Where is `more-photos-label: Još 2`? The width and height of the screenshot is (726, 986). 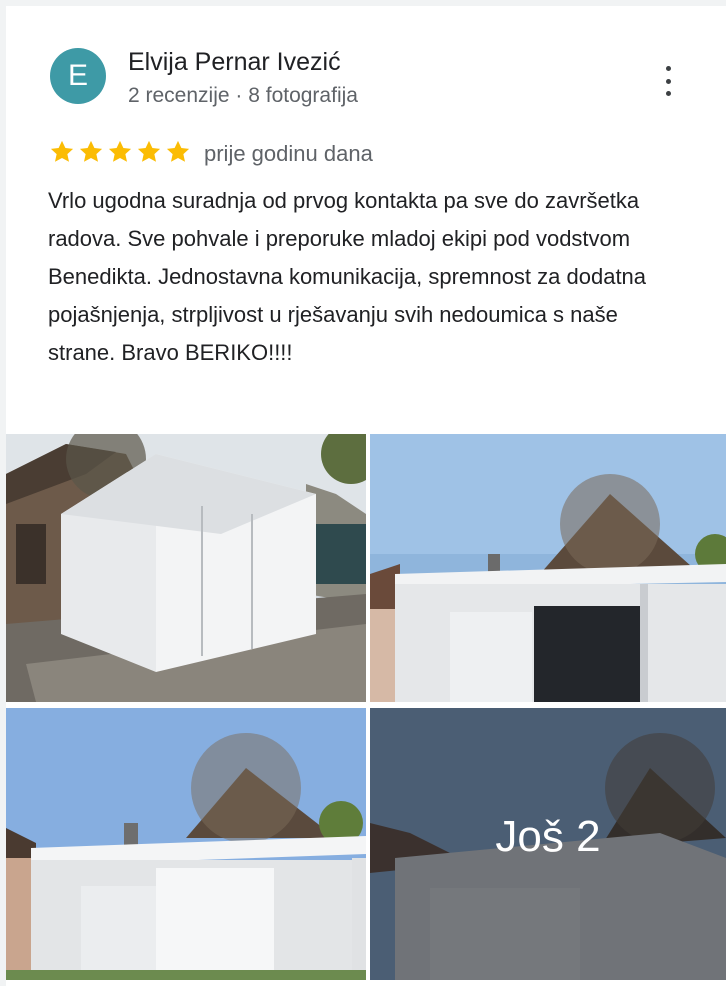 more-photos-label: Još 2 is located at coordinates (548, 836).